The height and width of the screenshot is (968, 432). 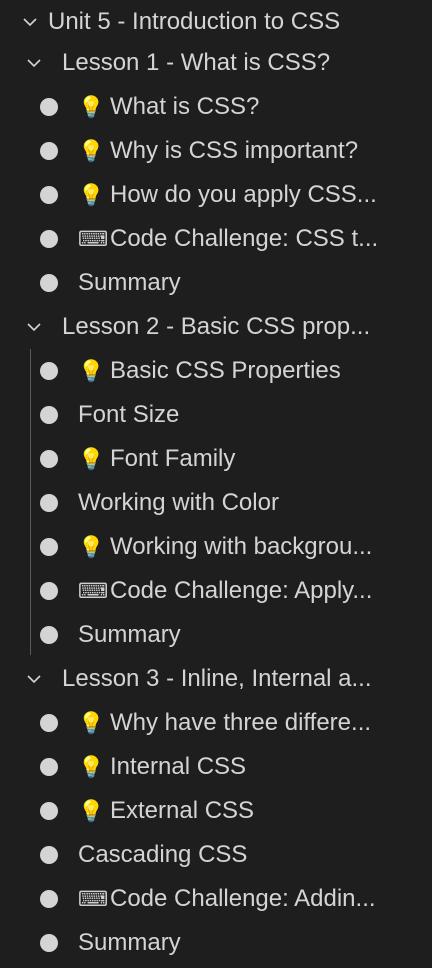 What do you see at coordinates (185, 106) in the screenshot?
I see `item-label: What is CSS?` at bounding box center [185, 106].